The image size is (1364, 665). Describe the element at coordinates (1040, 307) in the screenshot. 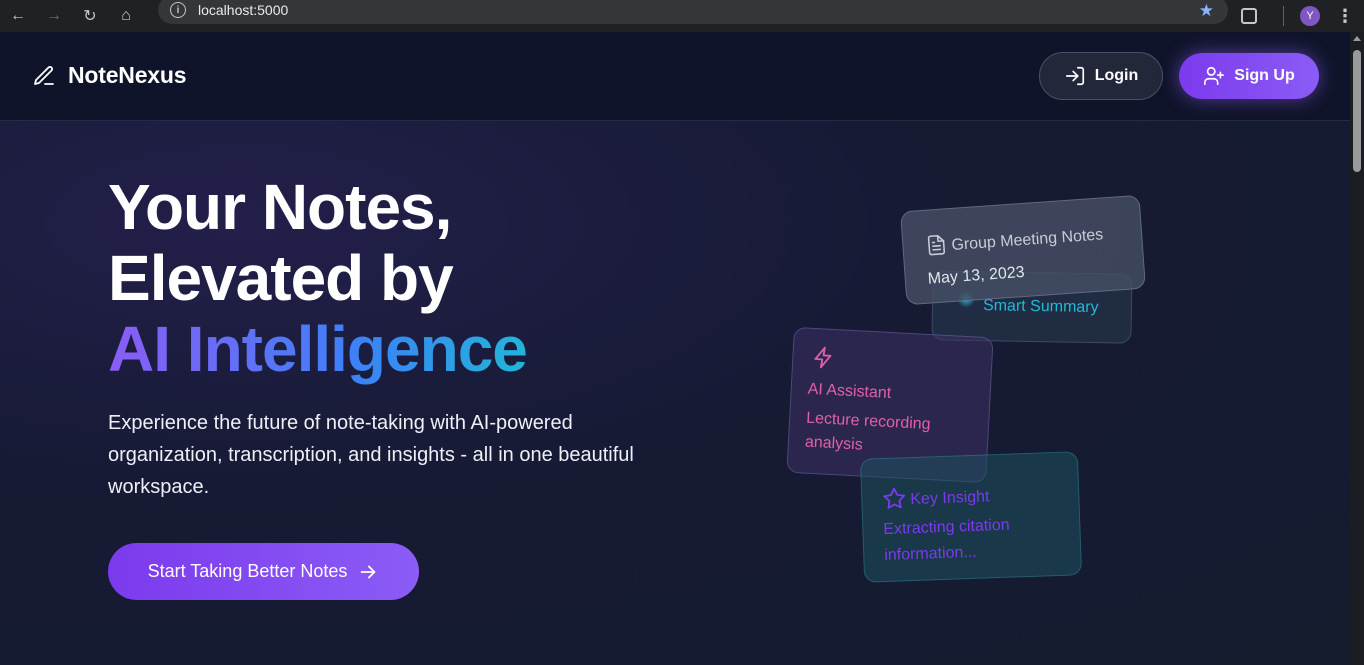

I see `smart-summary-label: Smart Summary` at that location.